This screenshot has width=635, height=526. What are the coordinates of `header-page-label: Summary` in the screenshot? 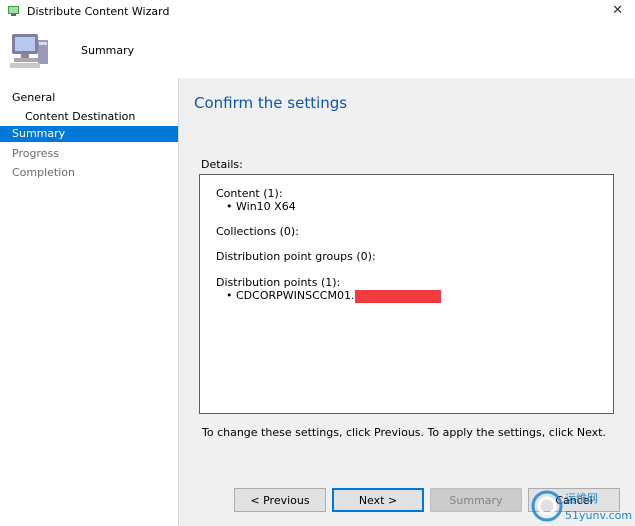 It's located at (108, 50).